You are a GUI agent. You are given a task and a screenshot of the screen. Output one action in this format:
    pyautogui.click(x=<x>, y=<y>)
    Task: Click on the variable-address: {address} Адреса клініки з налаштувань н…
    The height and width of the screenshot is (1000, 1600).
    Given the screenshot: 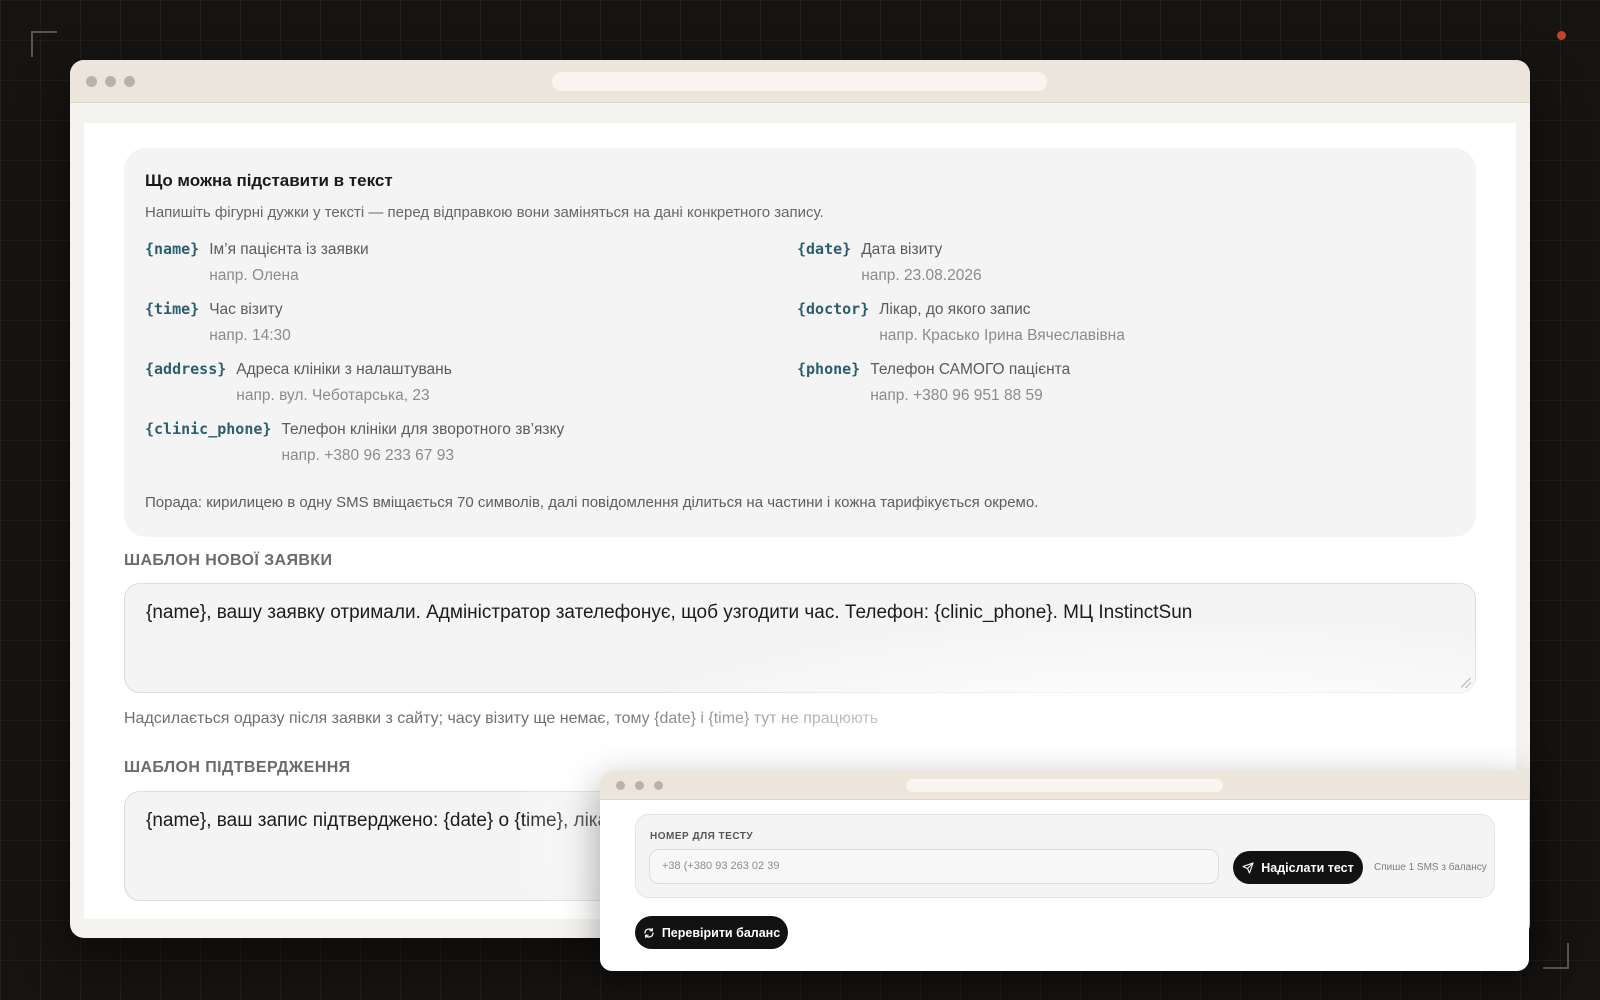 What is the action you would take?
    pyautogui.click(x=298, y=383)
    